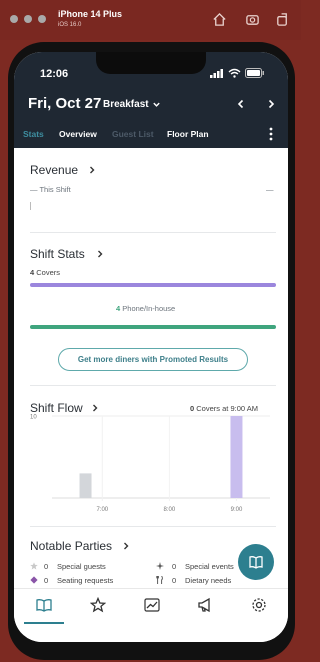  I want to click on tab-guest-list: Guest List, so click(133, 134).